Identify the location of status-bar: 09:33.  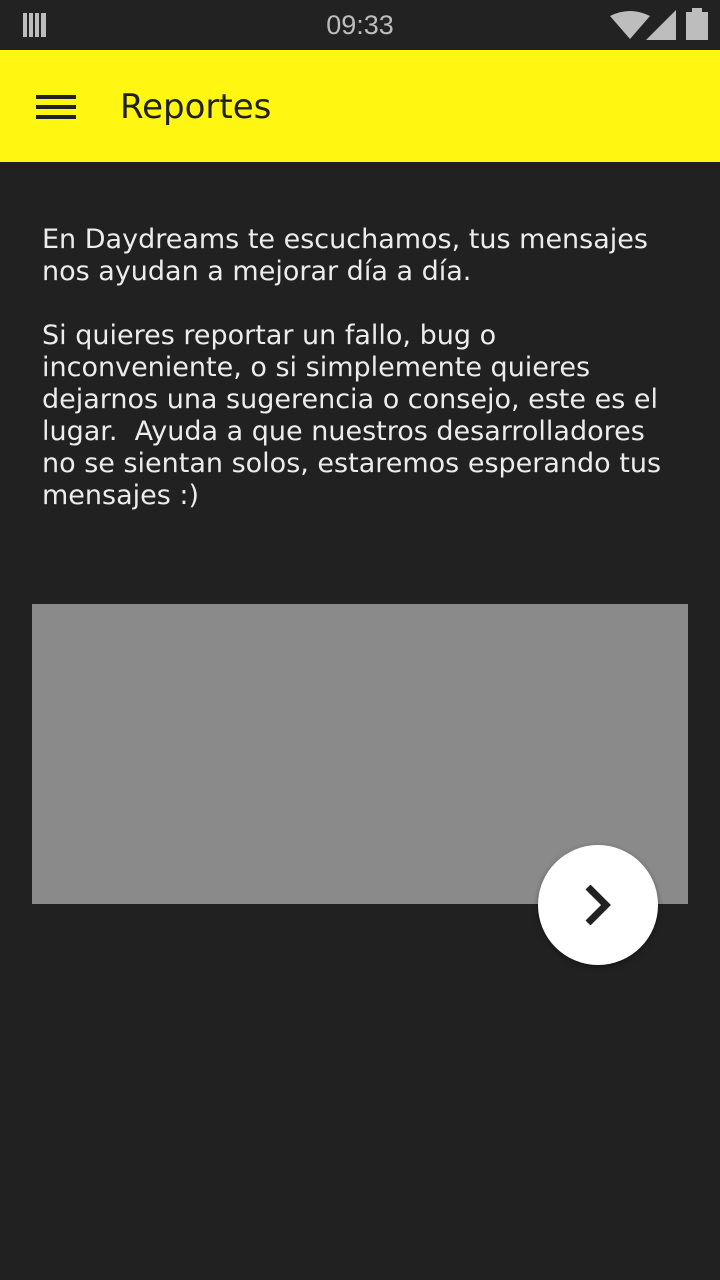
(360, 25).